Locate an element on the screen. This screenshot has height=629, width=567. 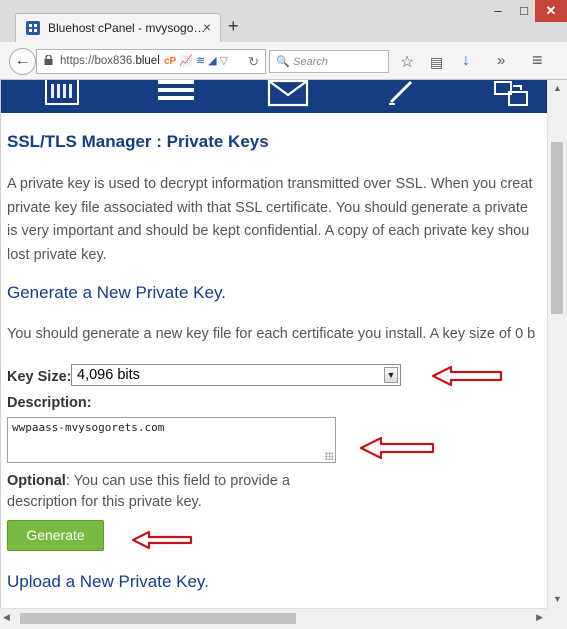
url-text: https://box836.bluel is located at coordinates (110, 61).